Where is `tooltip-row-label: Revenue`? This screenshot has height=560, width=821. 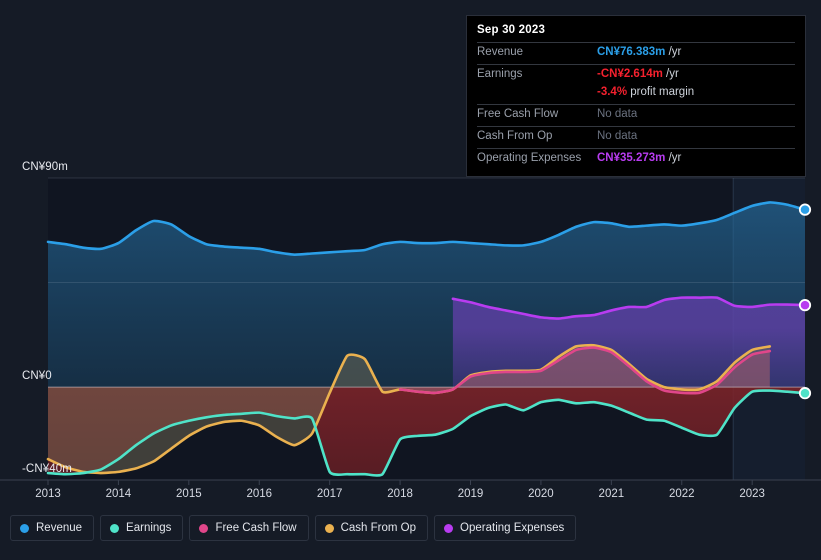
tooltip-row-label: Revenue is located at coordinates (500, 52).